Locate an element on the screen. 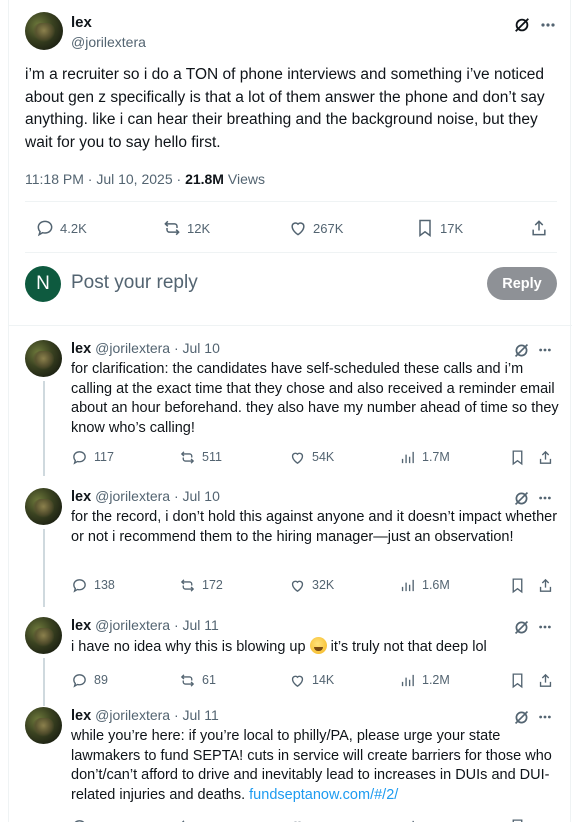 The width and height of the screenshot is (584, 822). like-count: 32K is located at coordinates (323, 585).